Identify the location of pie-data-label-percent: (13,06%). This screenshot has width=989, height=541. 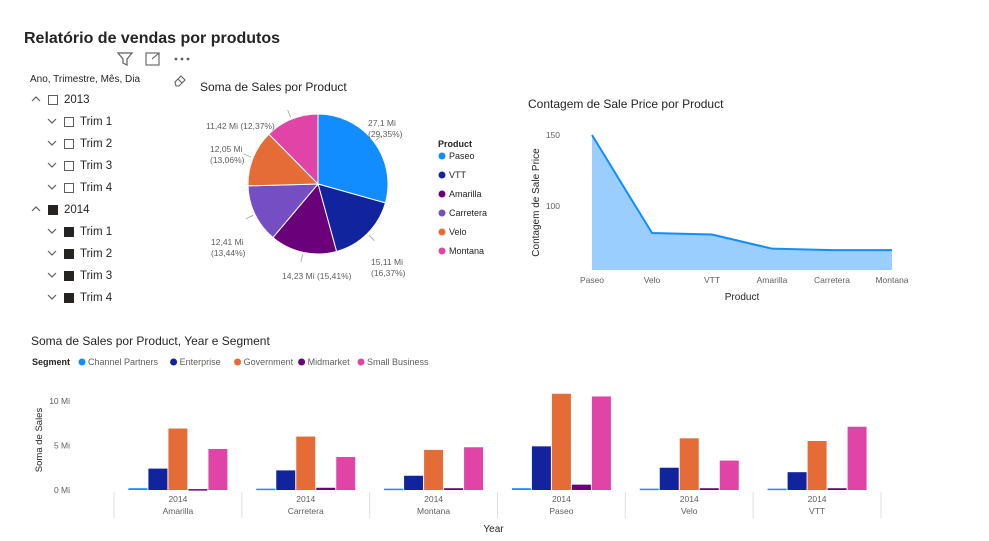
(227, 160).